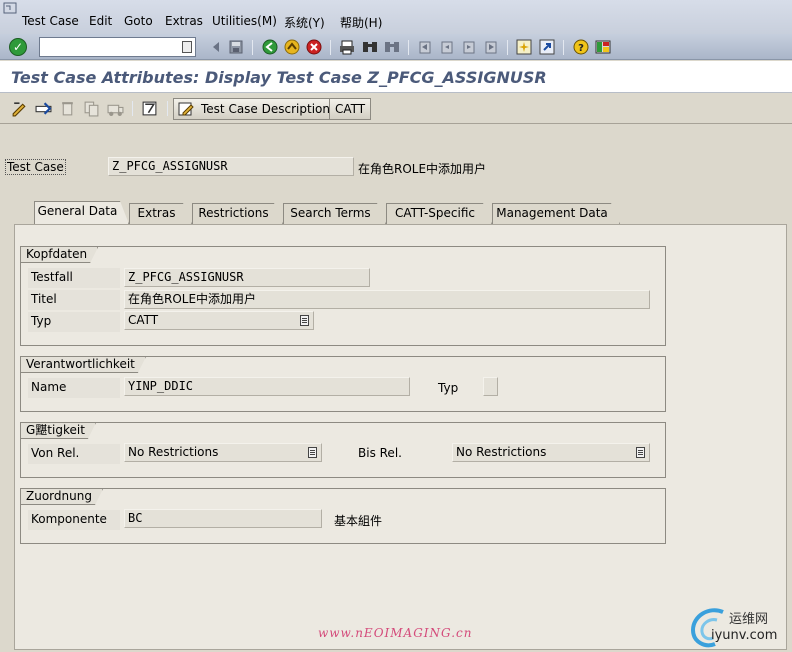  I want to click on test-case-label: Test Case, so click(35, 167).